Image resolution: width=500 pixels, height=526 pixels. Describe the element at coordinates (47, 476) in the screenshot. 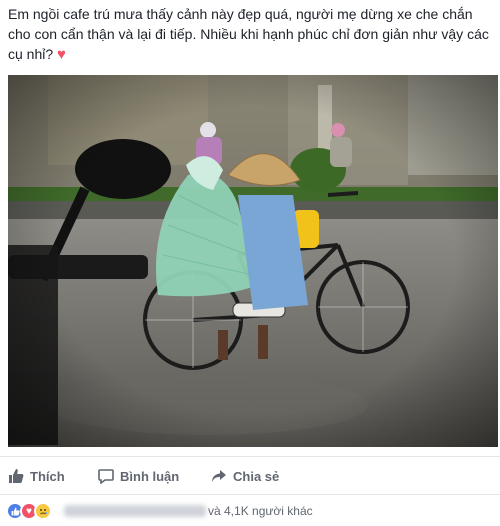

I see `like-label: Thích` at that location.